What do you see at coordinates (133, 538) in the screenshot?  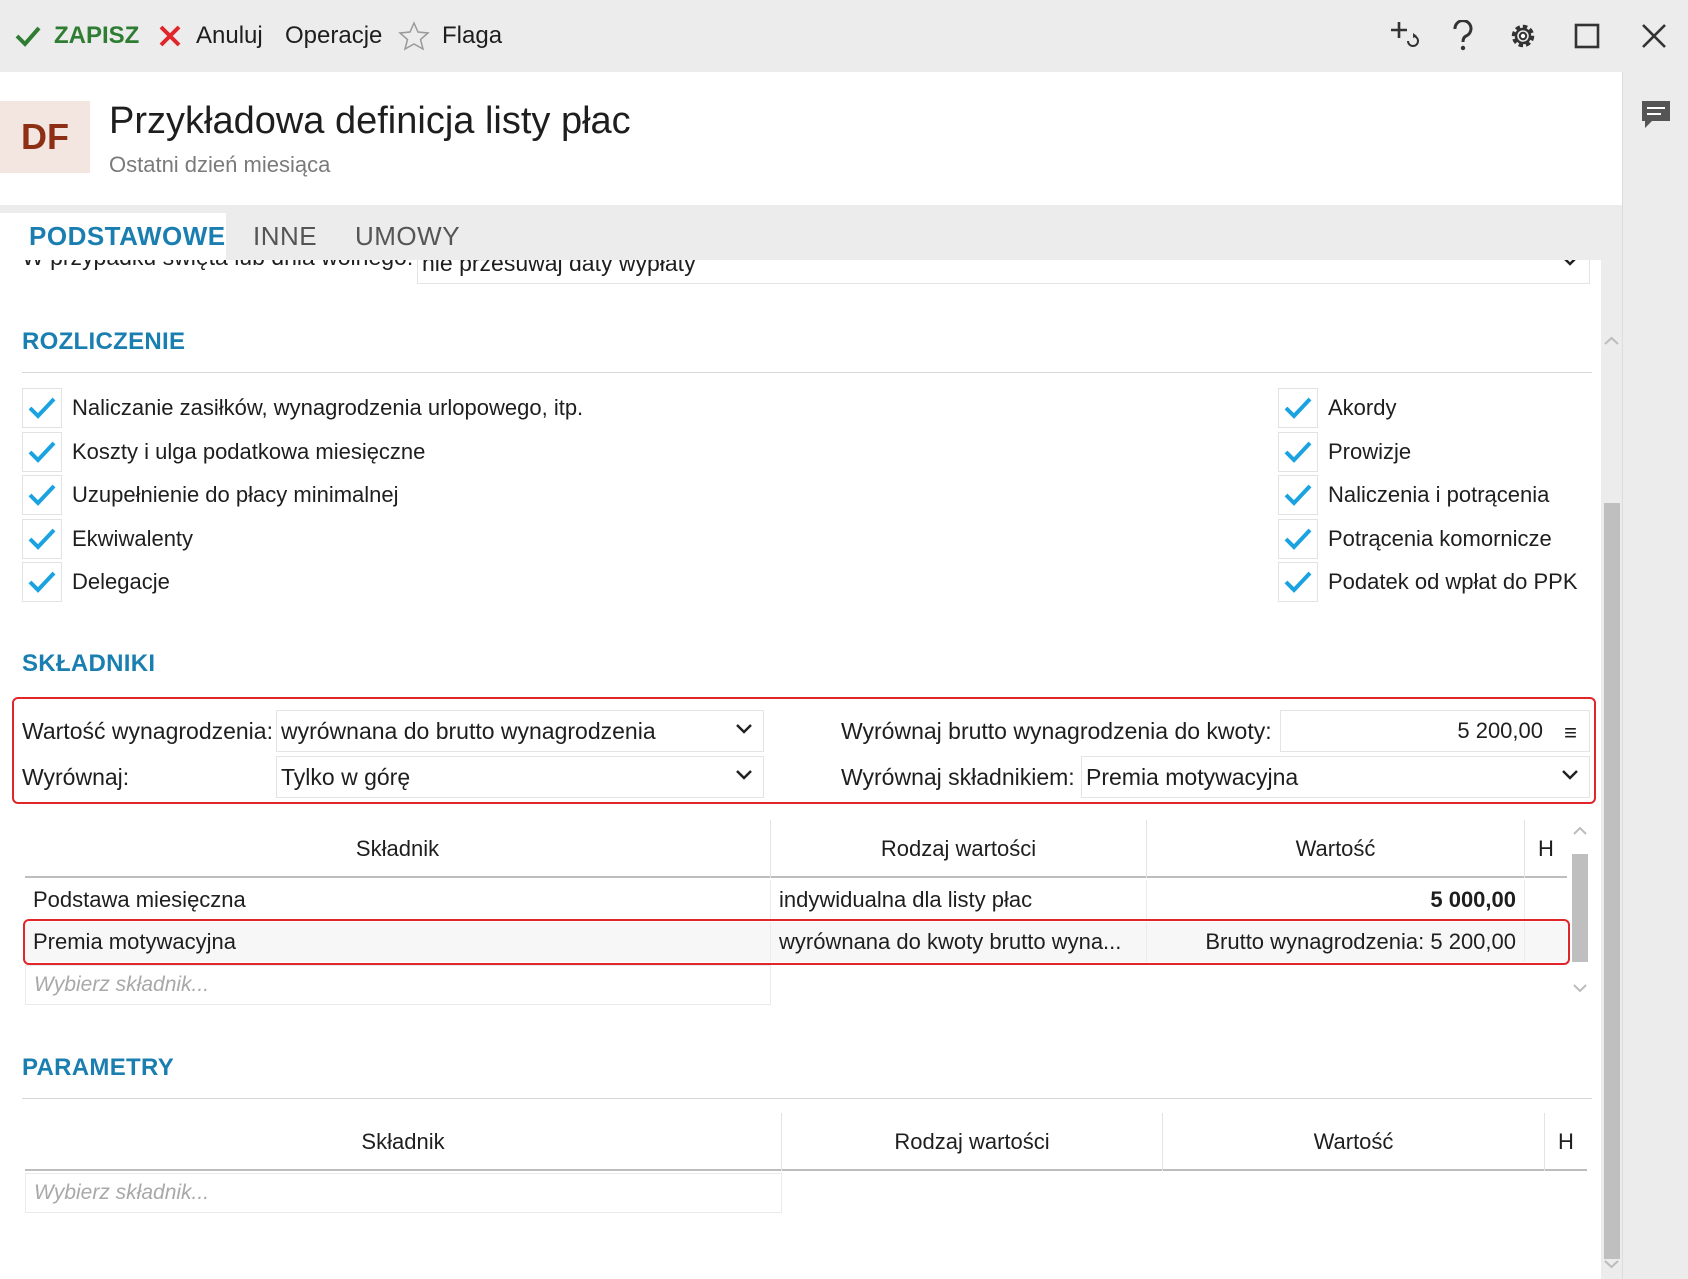 I see `checkbox-label: Ekwiwalenty` at bounding box center [133, 538].